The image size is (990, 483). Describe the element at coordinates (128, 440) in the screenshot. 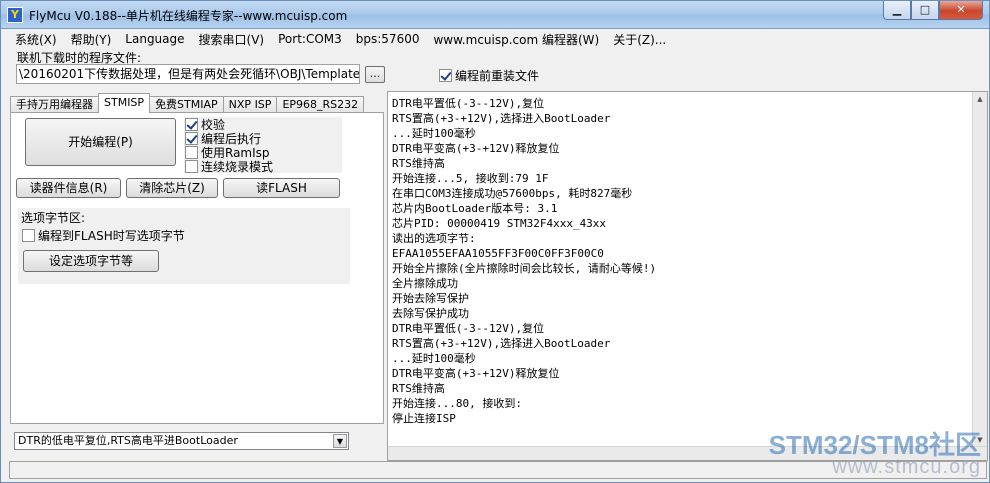

I see `reset-mode-value: DTR的低电平复位,RTS高电平进BootLoader` at that location.